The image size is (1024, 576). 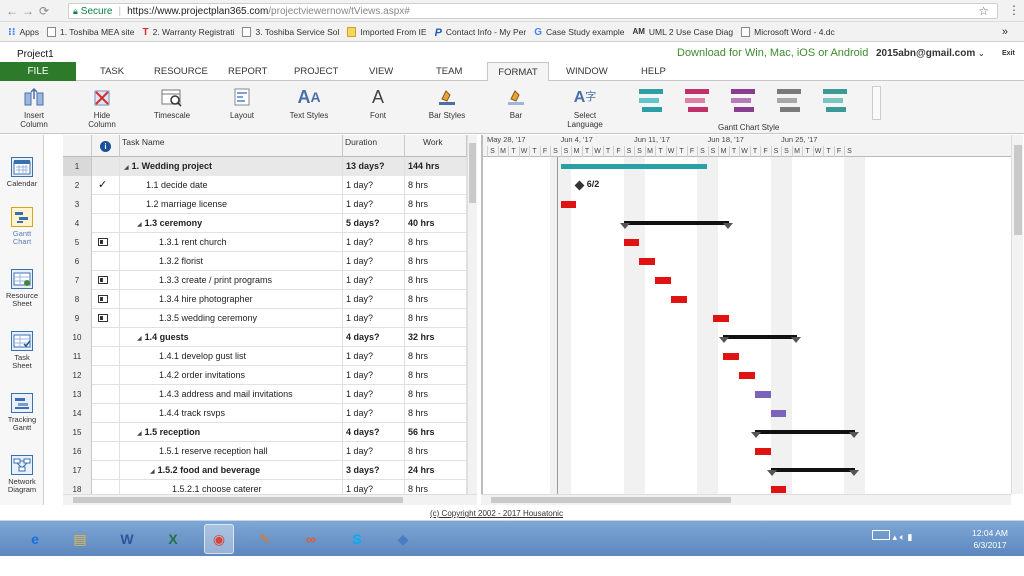 What do you see at coordinates (90, 31) in the screenshot?
I see `bookmark-item: 1. Toshiba MEA site` at bounding box center [90, 31].